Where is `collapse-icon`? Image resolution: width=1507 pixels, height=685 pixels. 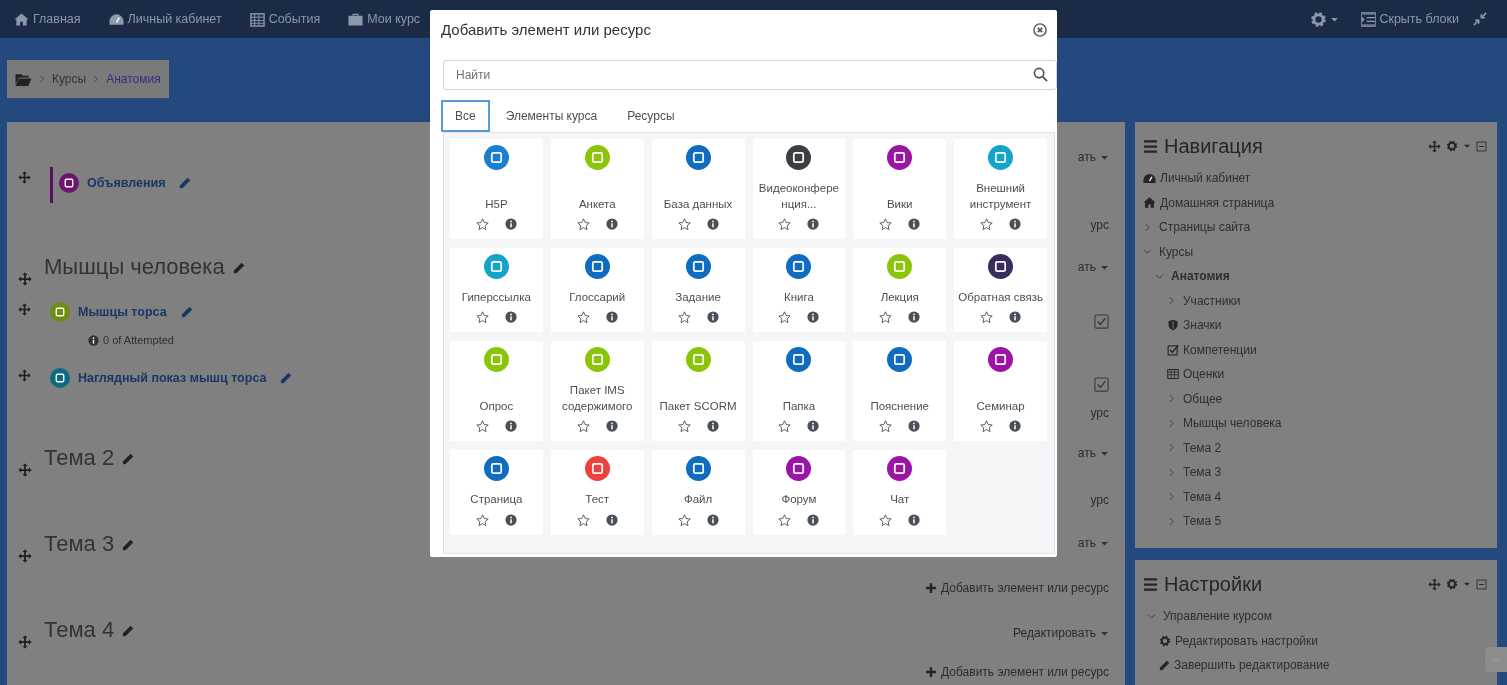
collapse-icon is located at coordinates (1481, 146).